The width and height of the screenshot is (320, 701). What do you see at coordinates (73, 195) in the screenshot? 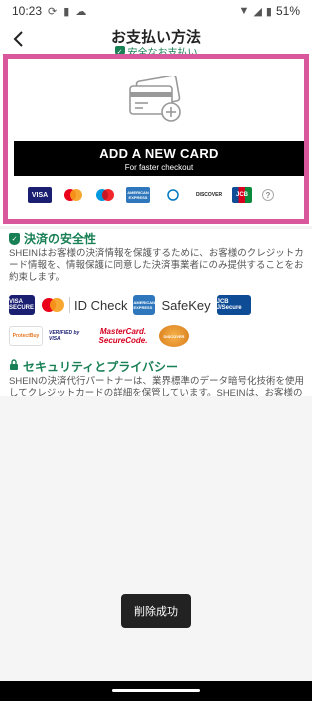
I see `mastercard-logo` at bounding box center [73, 195].